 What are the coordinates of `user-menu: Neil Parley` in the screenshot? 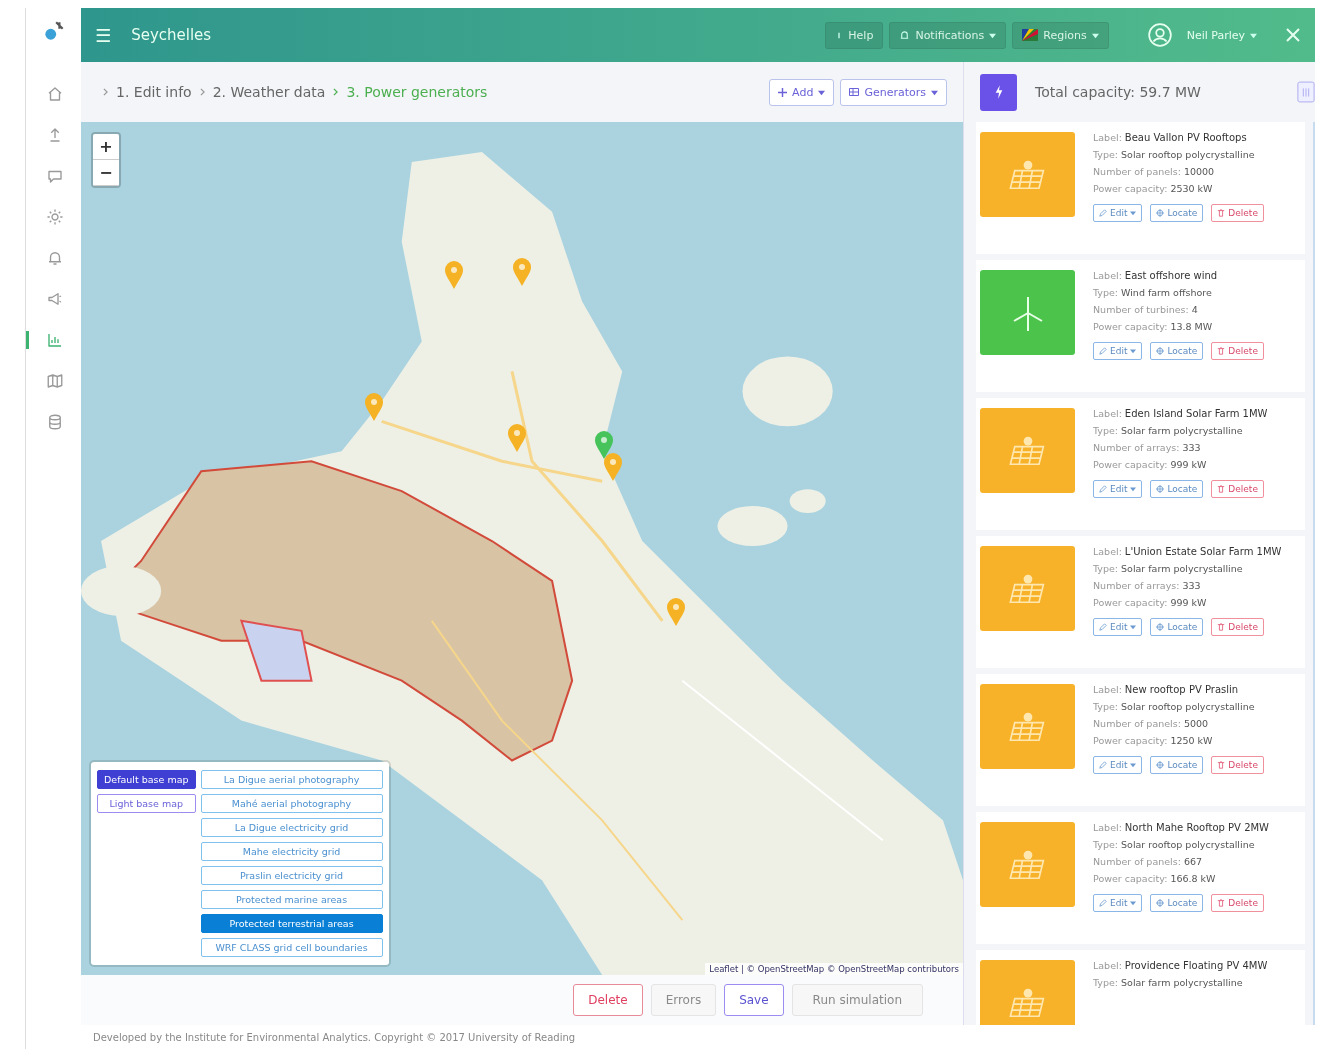 It's located at (1221, 35).